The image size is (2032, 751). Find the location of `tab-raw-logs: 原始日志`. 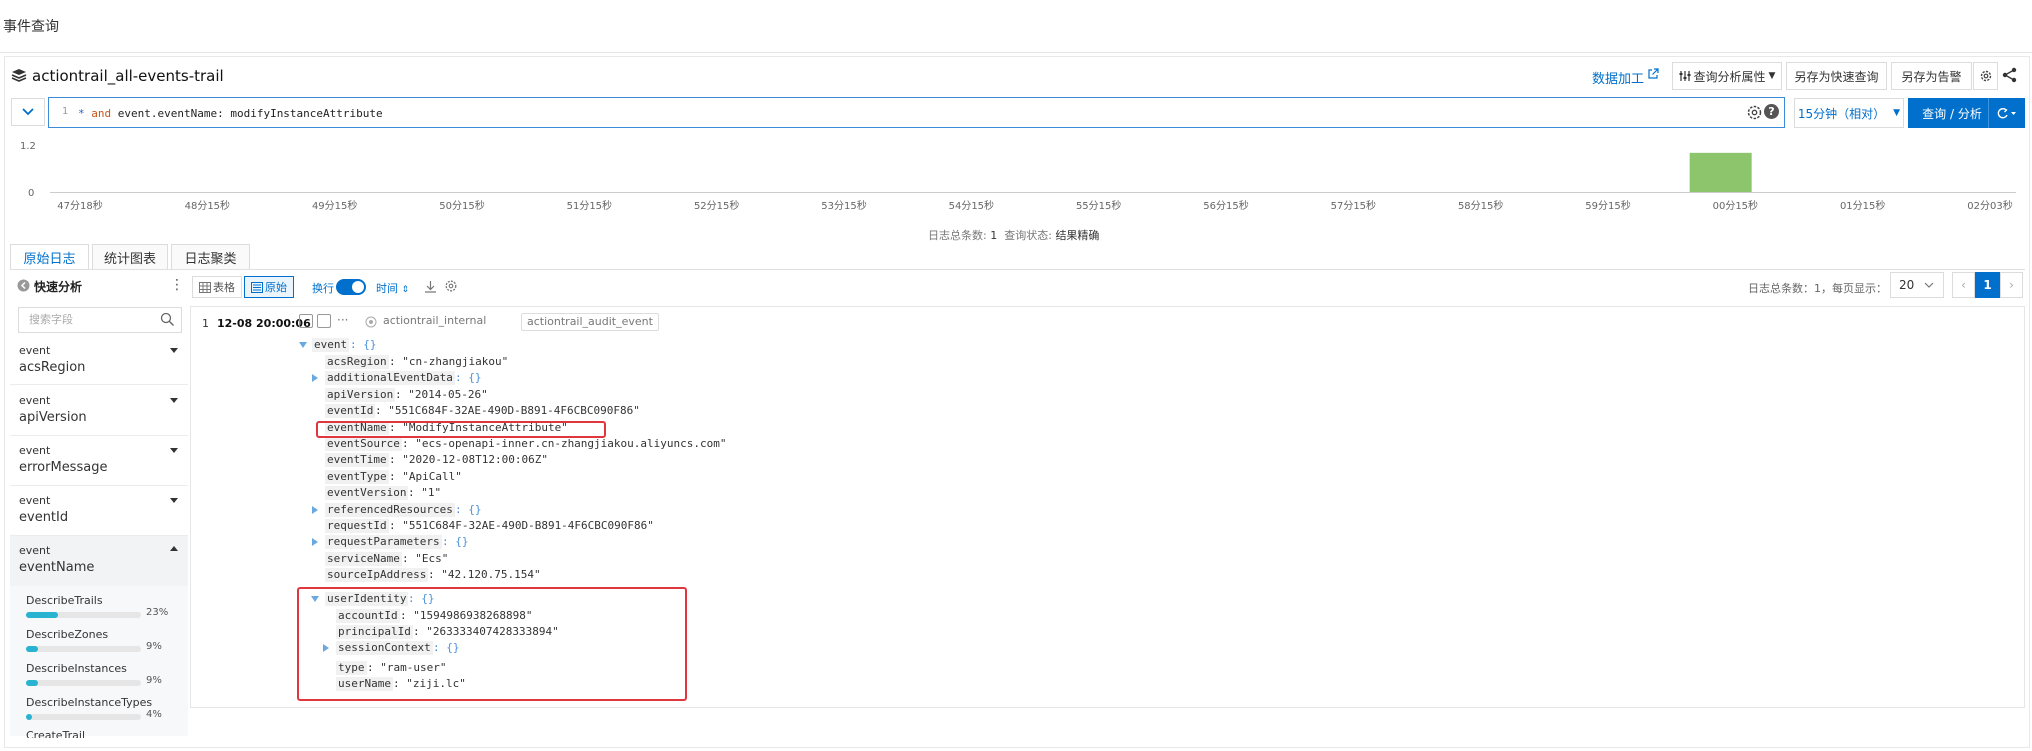

tab-raw-logs: 原始日志 is located at coordinates (49, 257).